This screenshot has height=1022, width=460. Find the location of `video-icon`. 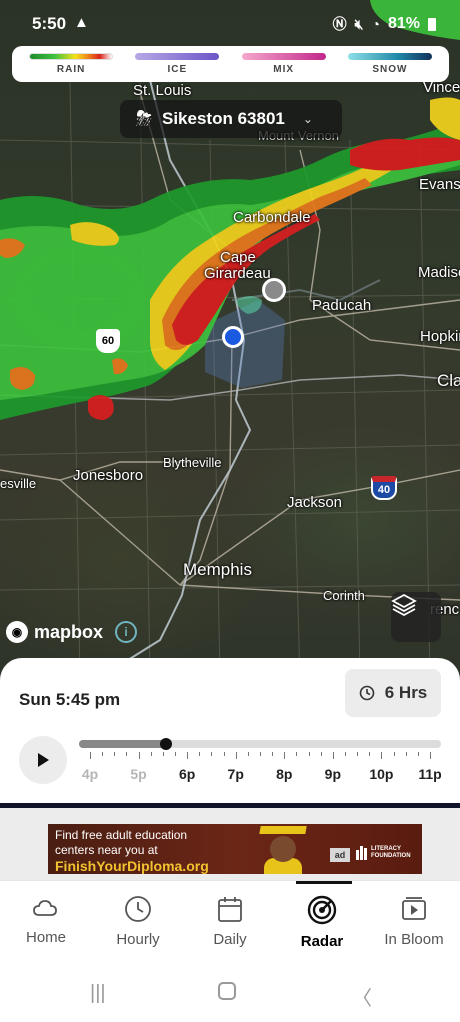

video-icon is located at coordinates (414, 908).